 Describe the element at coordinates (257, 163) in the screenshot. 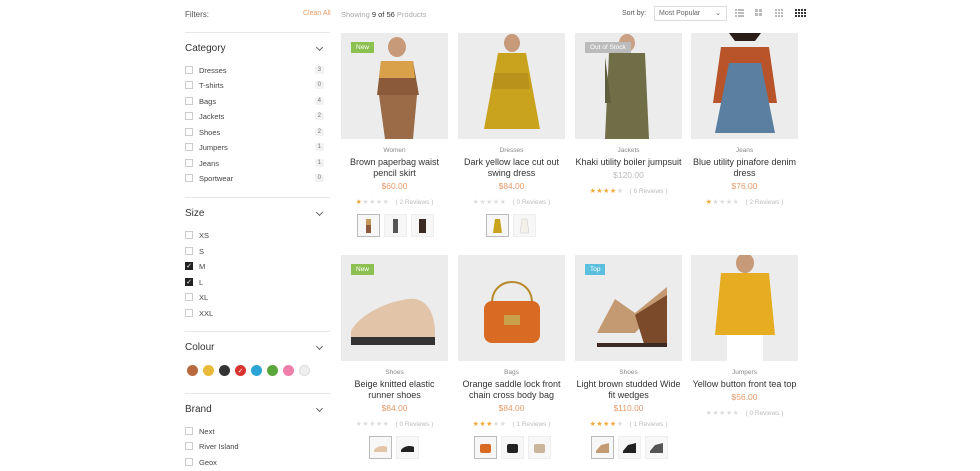

I see `category-option: Jeans 1` at that location.